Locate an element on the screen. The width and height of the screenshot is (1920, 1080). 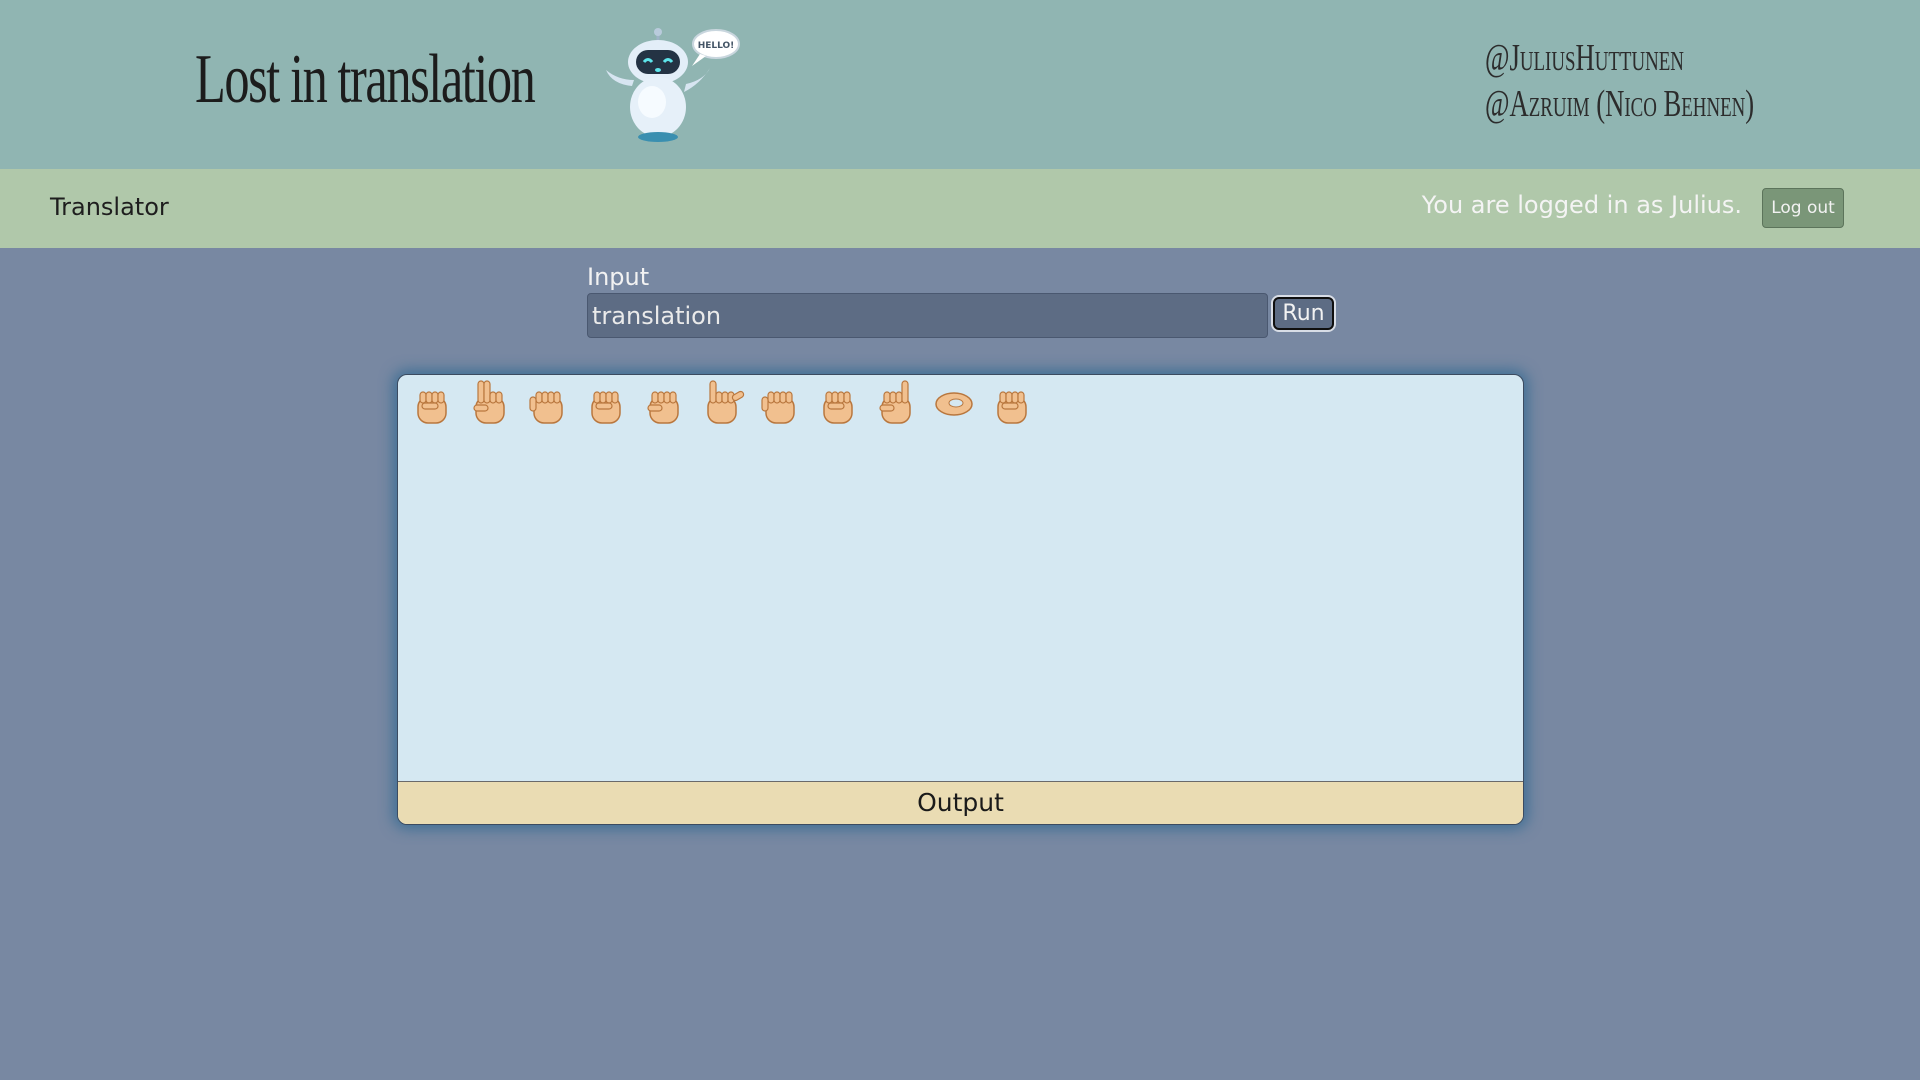
input-label: Input is located at coordinates (618, 277).